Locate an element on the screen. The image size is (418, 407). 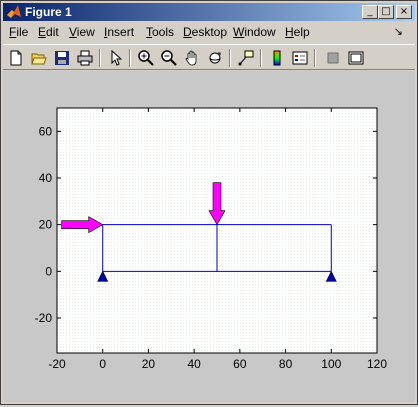
print-icon is located at coordinates (85, 58).